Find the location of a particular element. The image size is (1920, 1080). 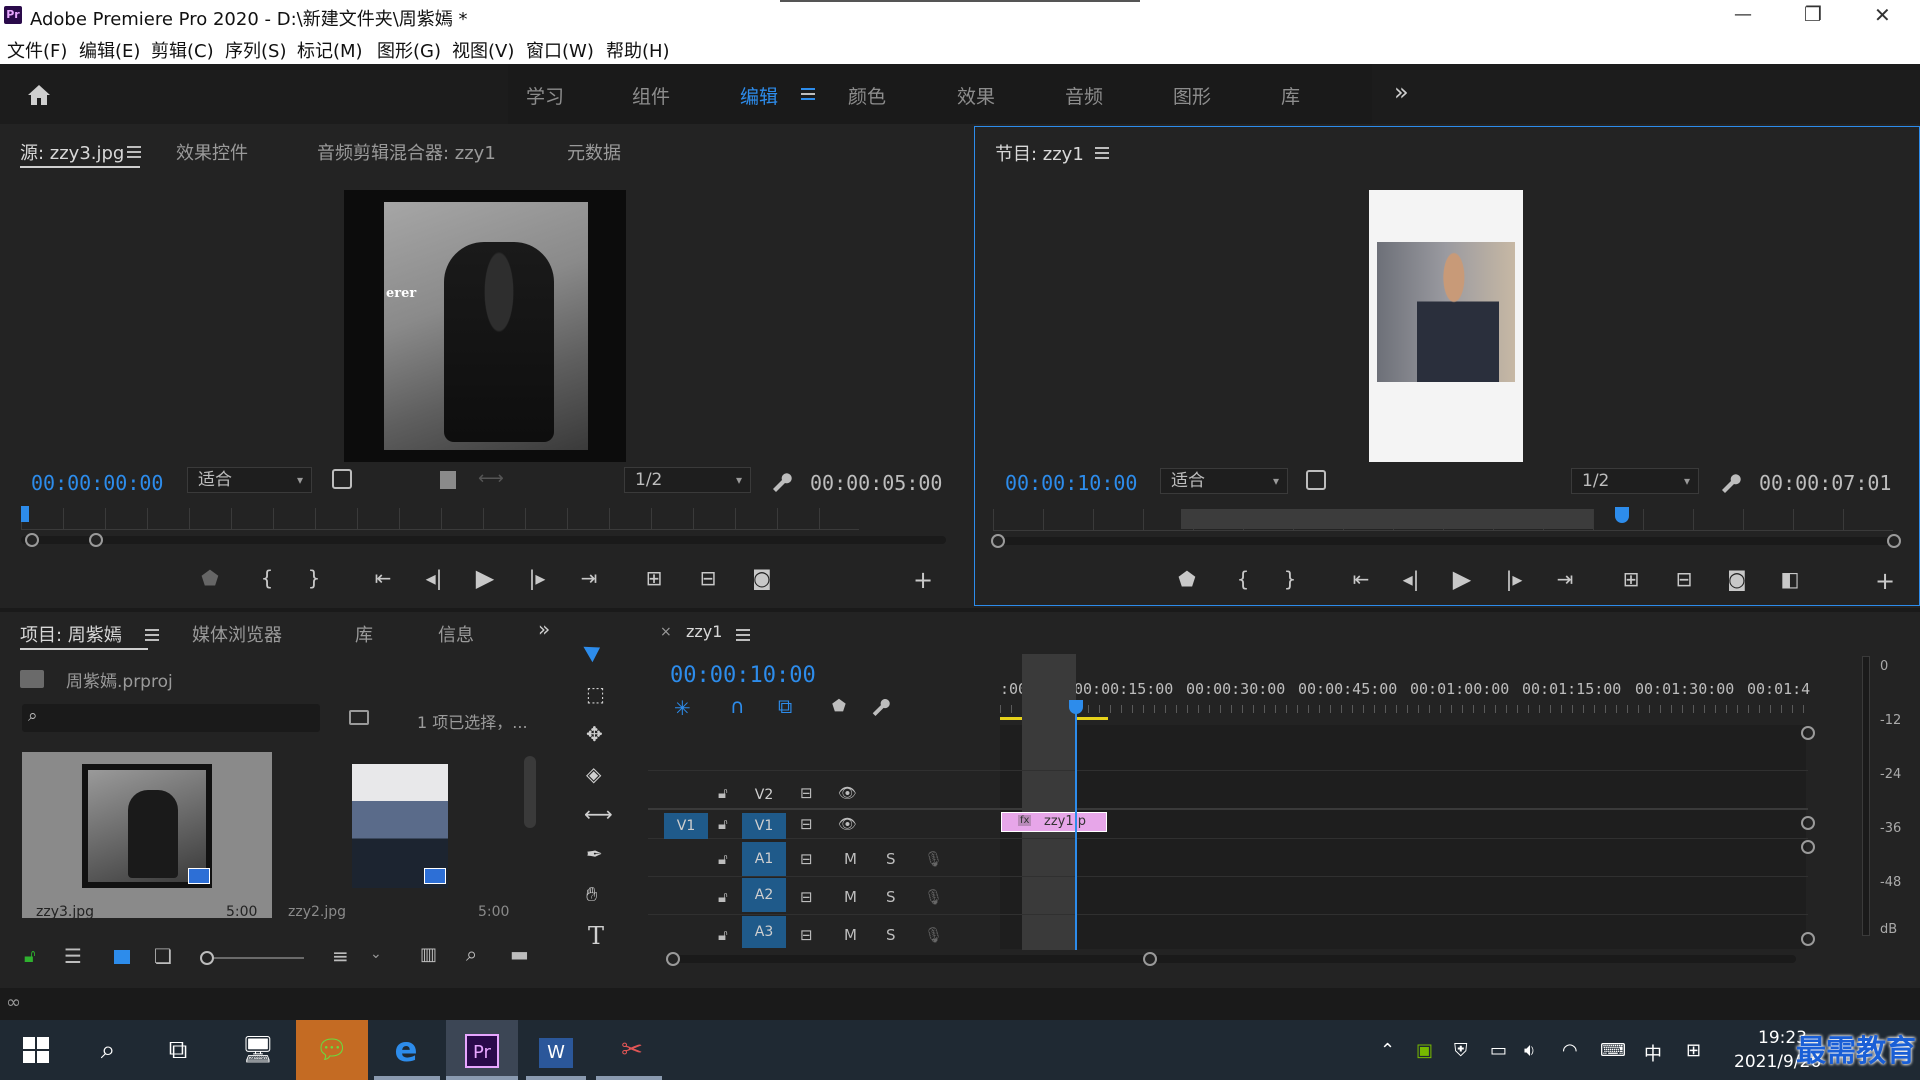

creative-cloud-icon: ∞ is located at coordinates (13, 1002).